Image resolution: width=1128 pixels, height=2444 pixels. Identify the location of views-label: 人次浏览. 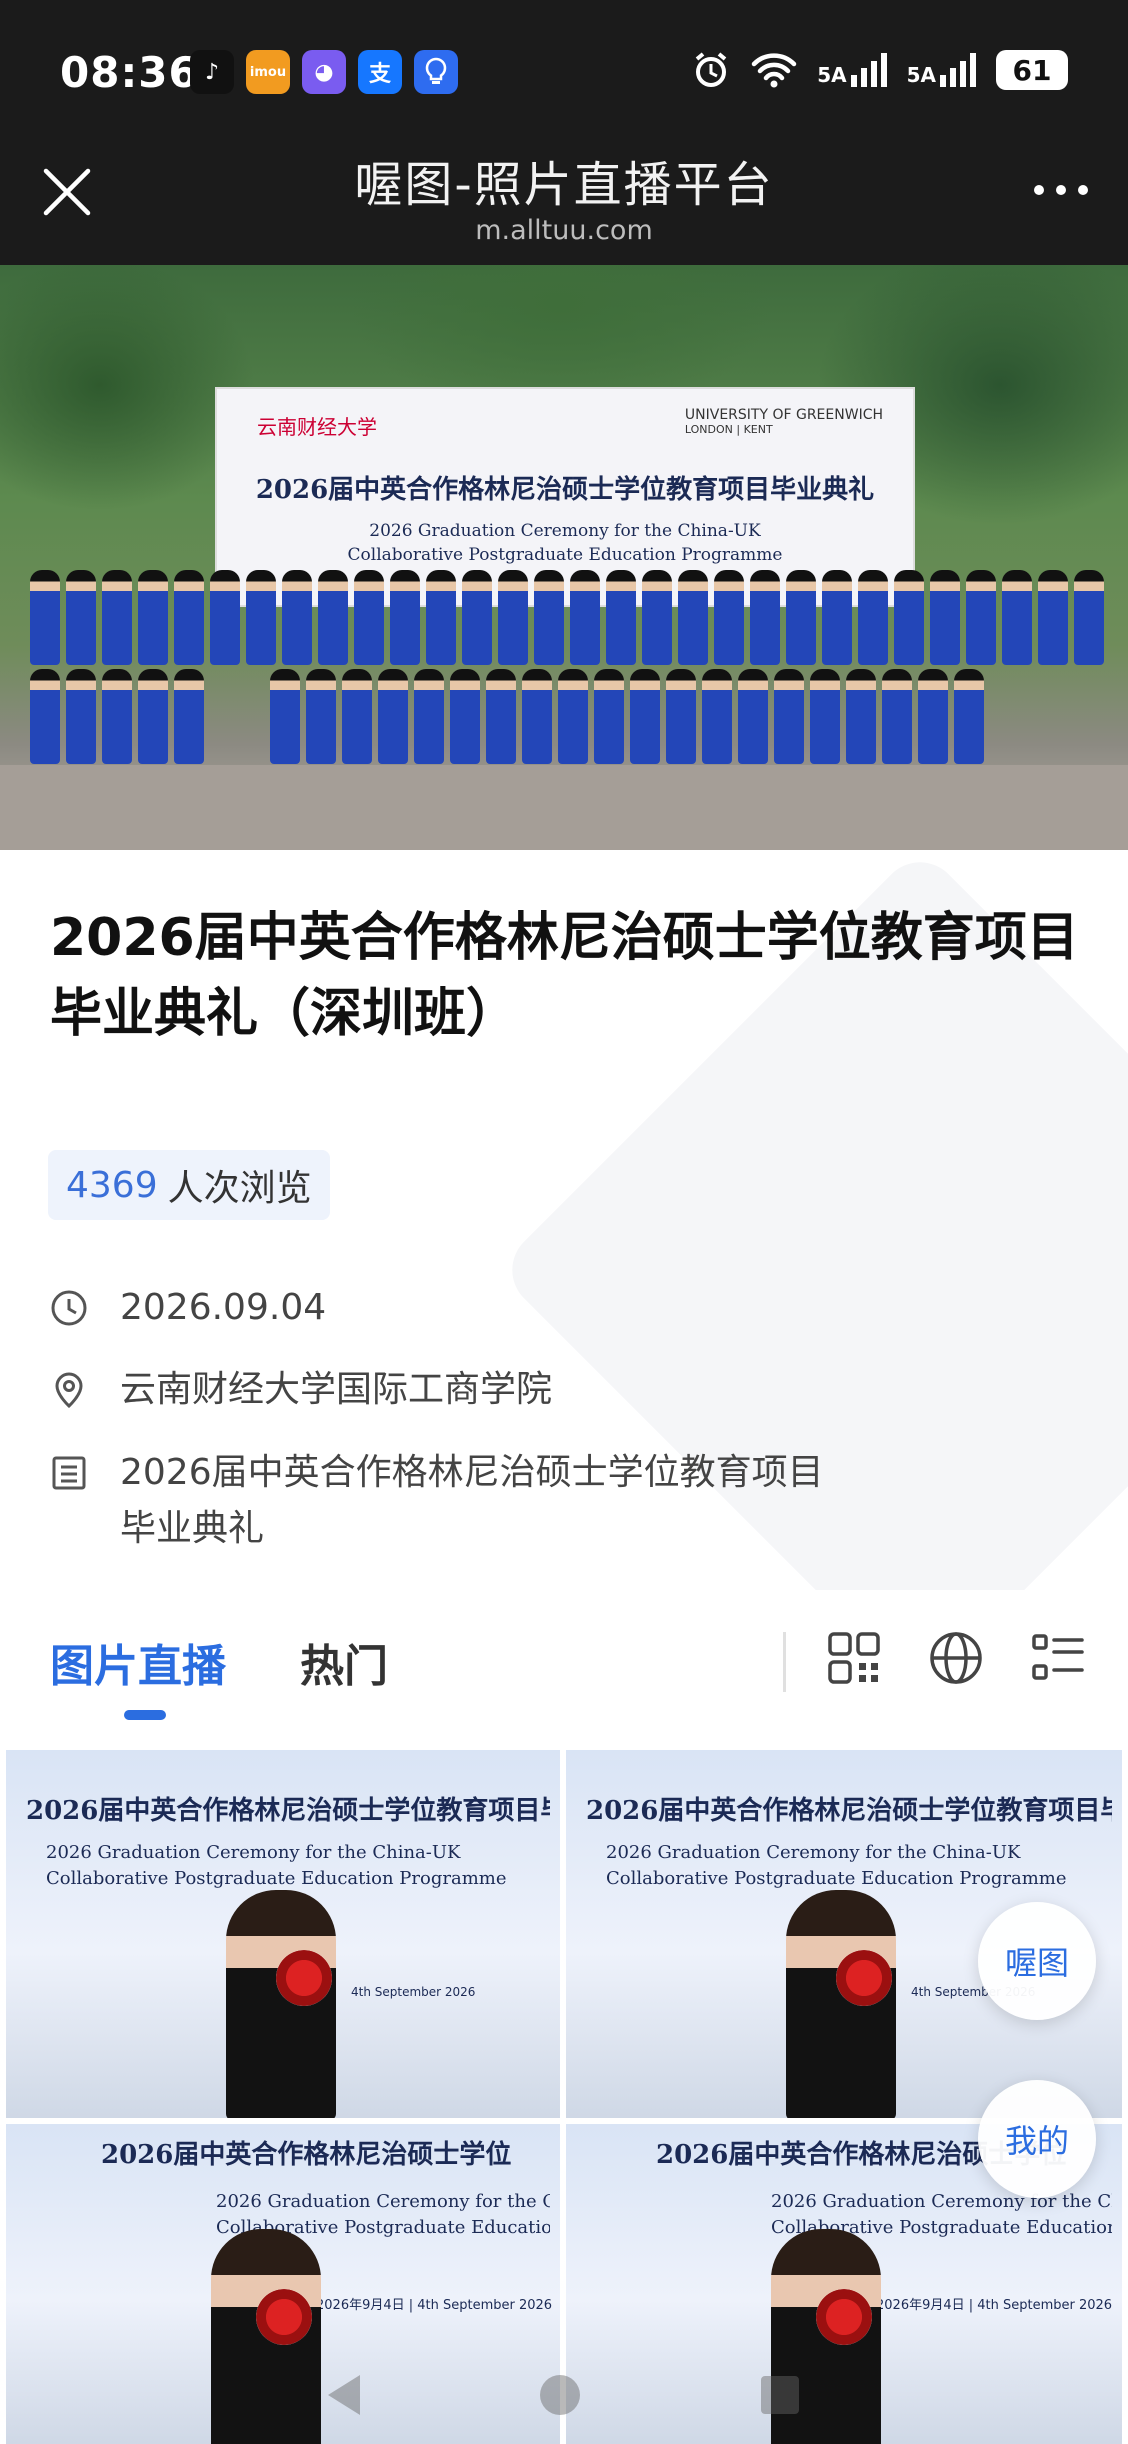
(239, 1188).